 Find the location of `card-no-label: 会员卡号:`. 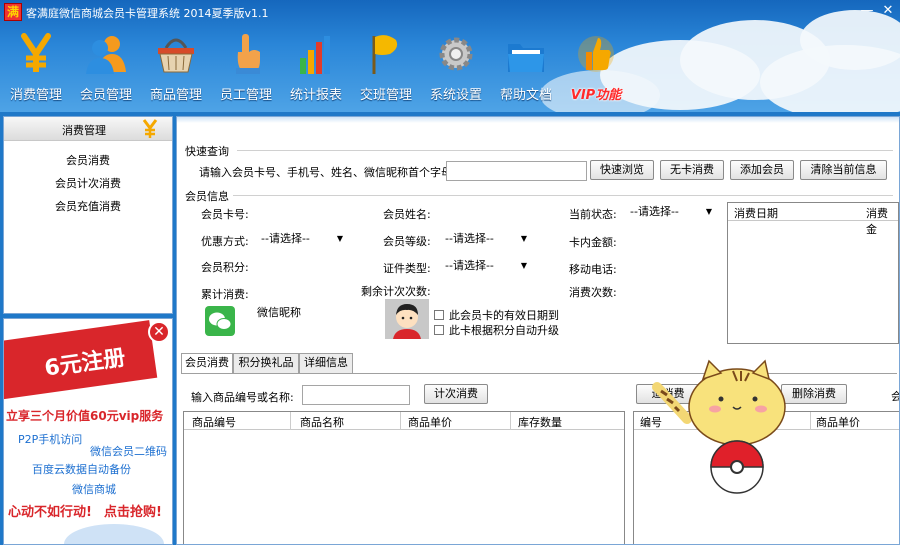

card-no-label: 会员卡号: is located at coordinates (225, 214).